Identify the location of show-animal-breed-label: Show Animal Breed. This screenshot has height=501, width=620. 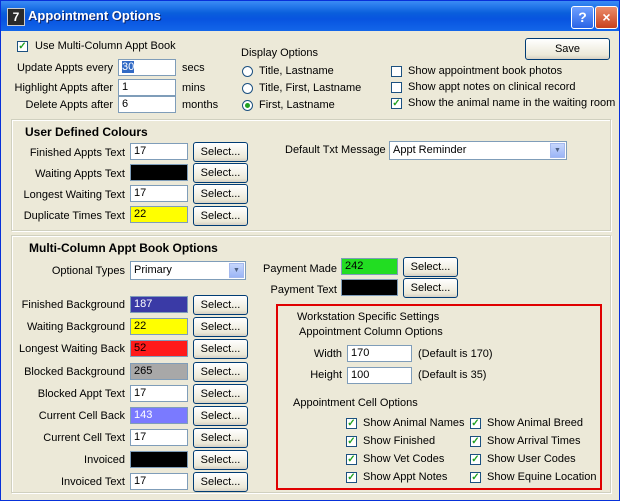
(535, 423).